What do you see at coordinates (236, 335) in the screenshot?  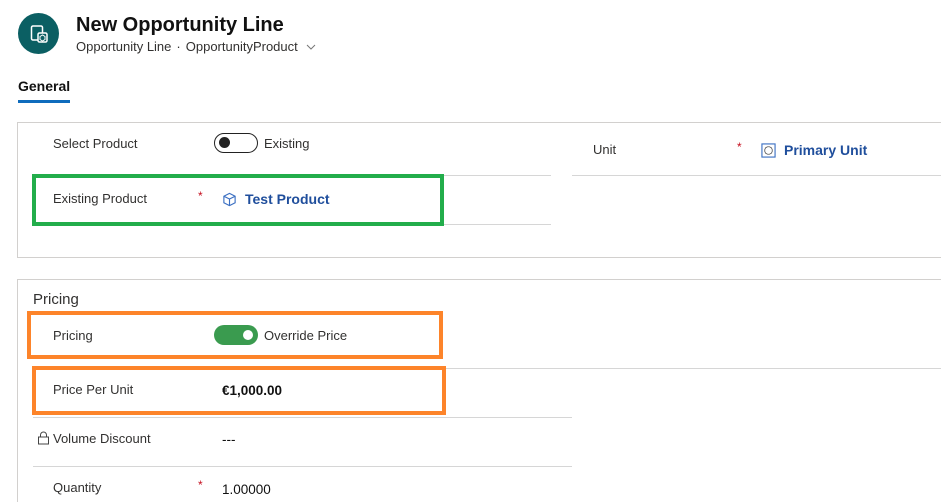 I see `override-price-toggle` at bounding box center [236, 335].